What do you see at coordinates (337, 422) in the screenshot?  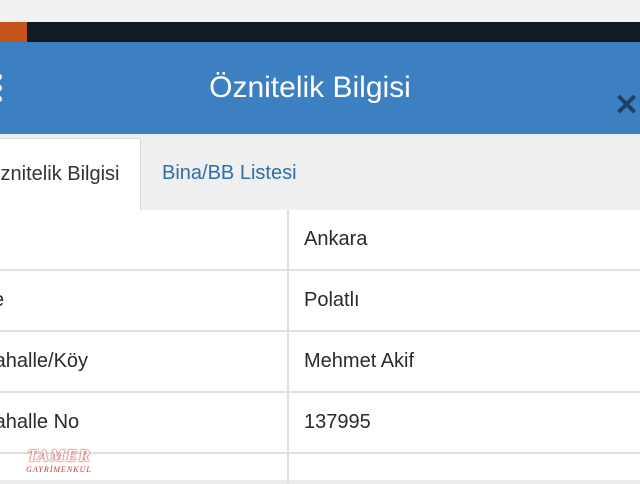 I see `row-value: 137995` at bounding box center [337, 422].